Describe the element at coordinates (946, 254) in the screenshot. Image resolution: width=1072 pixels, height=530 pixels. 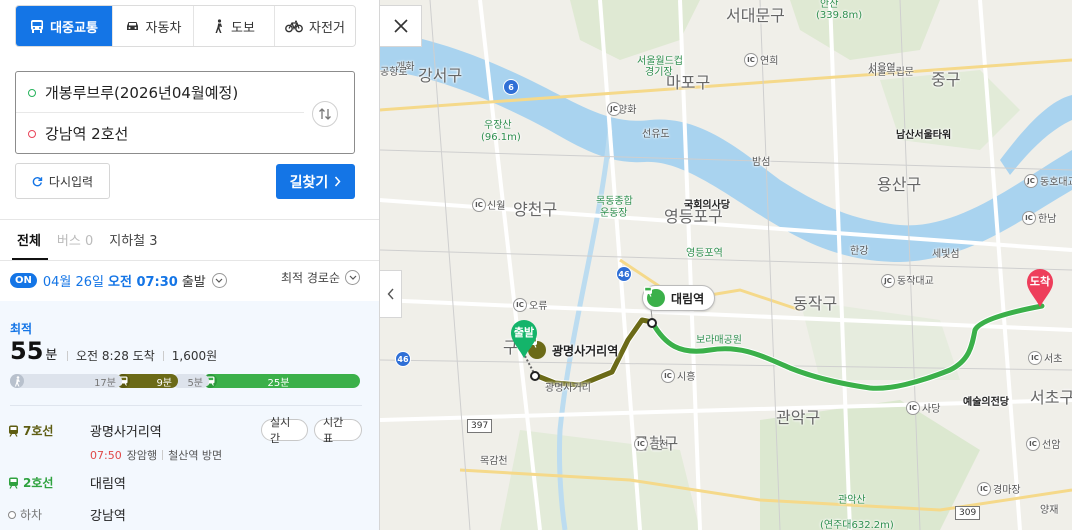
I see `label-sebit: 세빛섬` at that location.